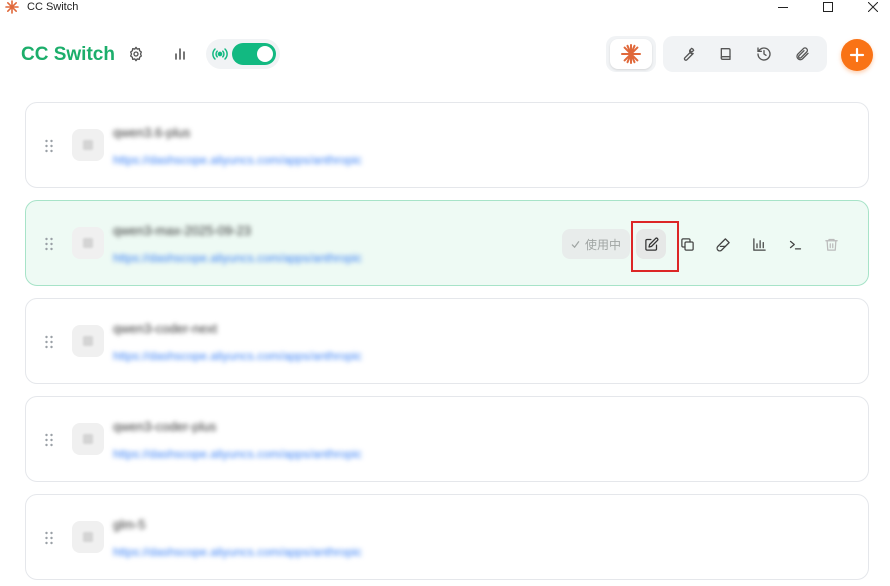 The width and height of the screenshot is (890, 586). I want to click on claude-app-button, so click(631, 54).